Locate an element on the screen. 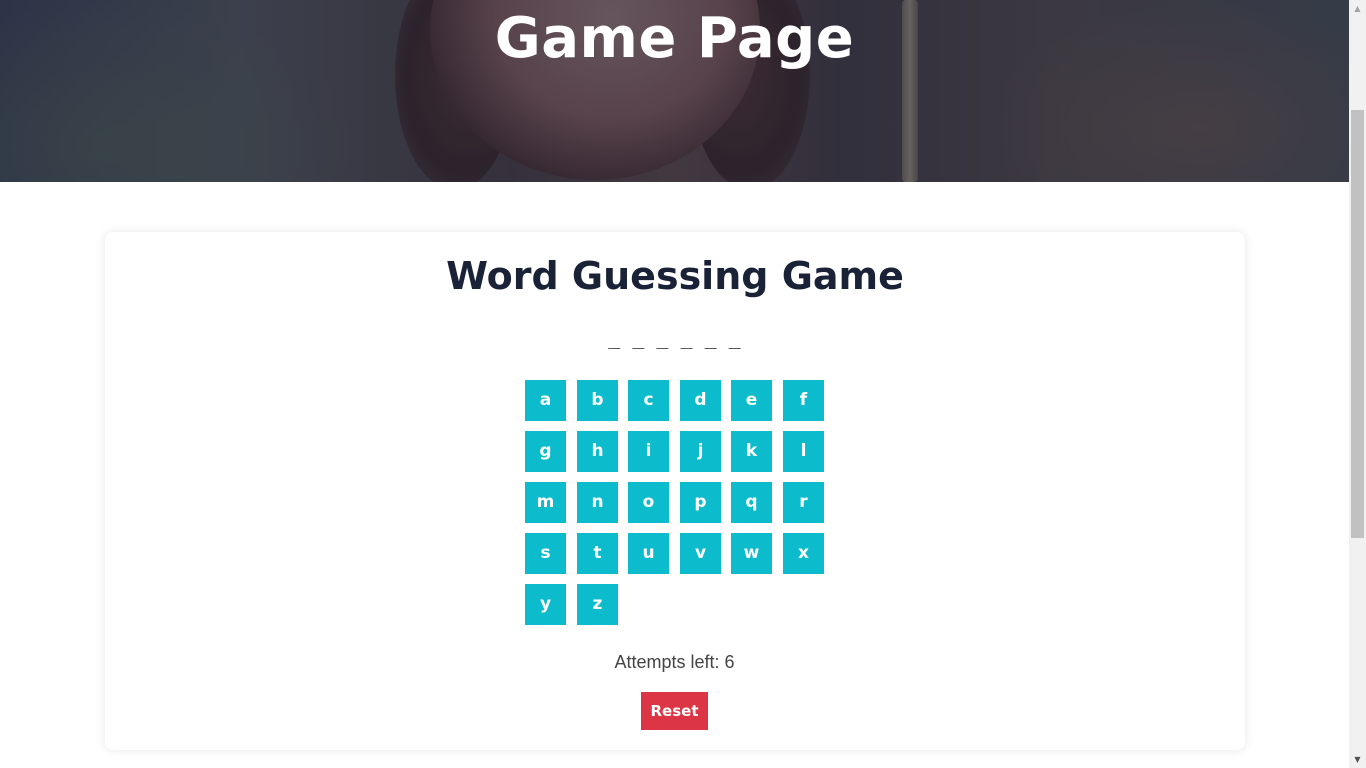  letter-button-o: o is located at coordinates (648, 502).